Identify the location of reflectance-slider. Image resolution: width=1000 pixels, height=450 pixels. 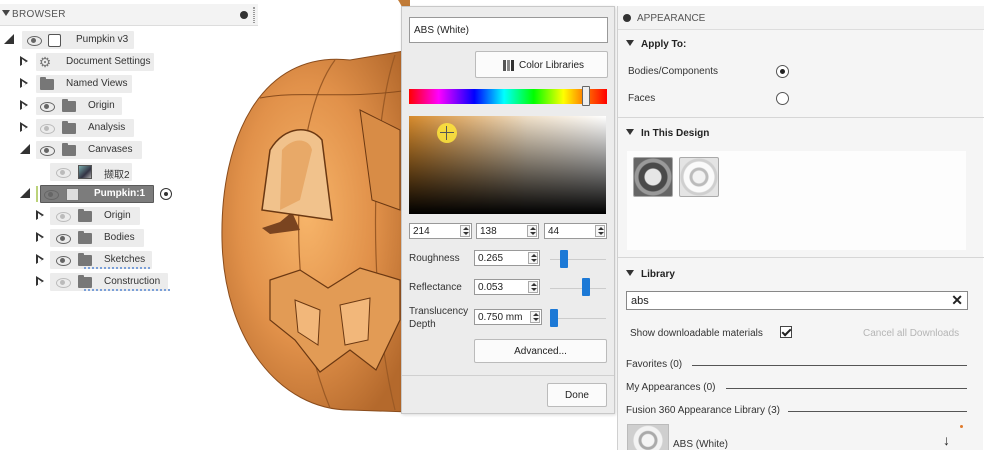
(578, 288).